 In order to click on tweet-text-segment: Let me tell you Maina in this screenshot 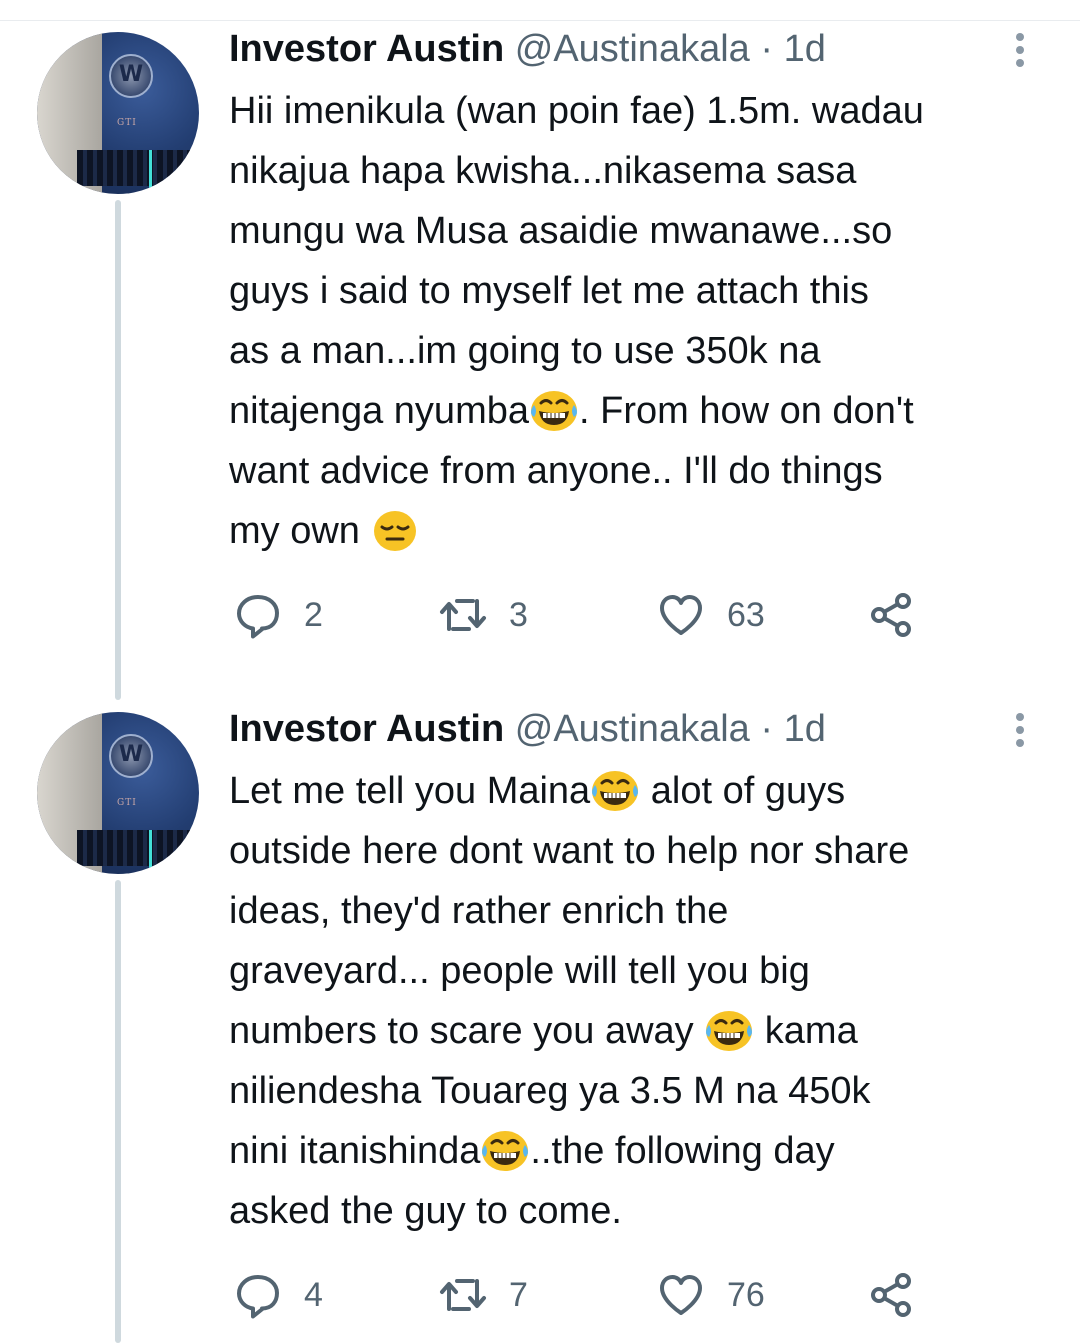, I will do `click(410, 791)`.